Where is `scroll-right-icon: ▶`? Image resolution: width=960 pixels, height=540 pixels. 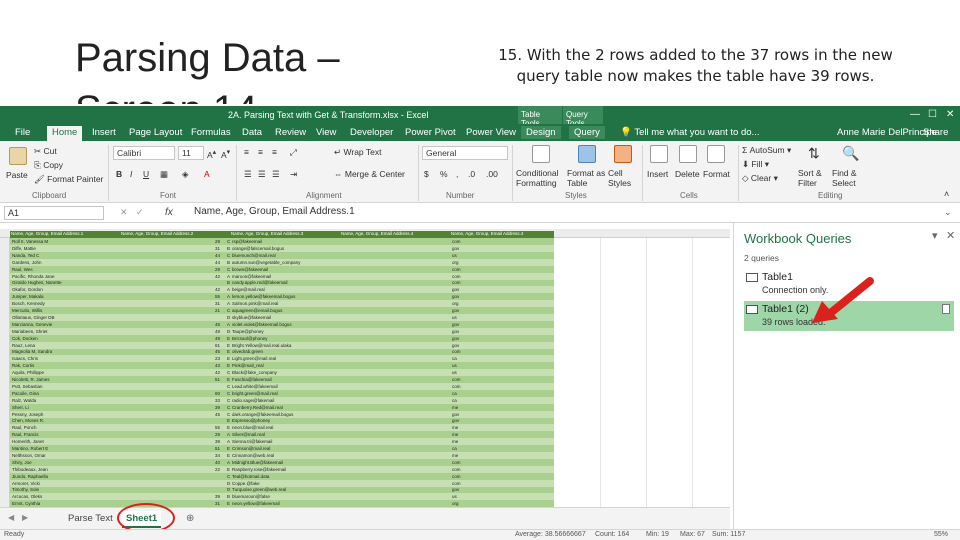
scroll-right-icon: ▶ is located at coordinates (25, 517).